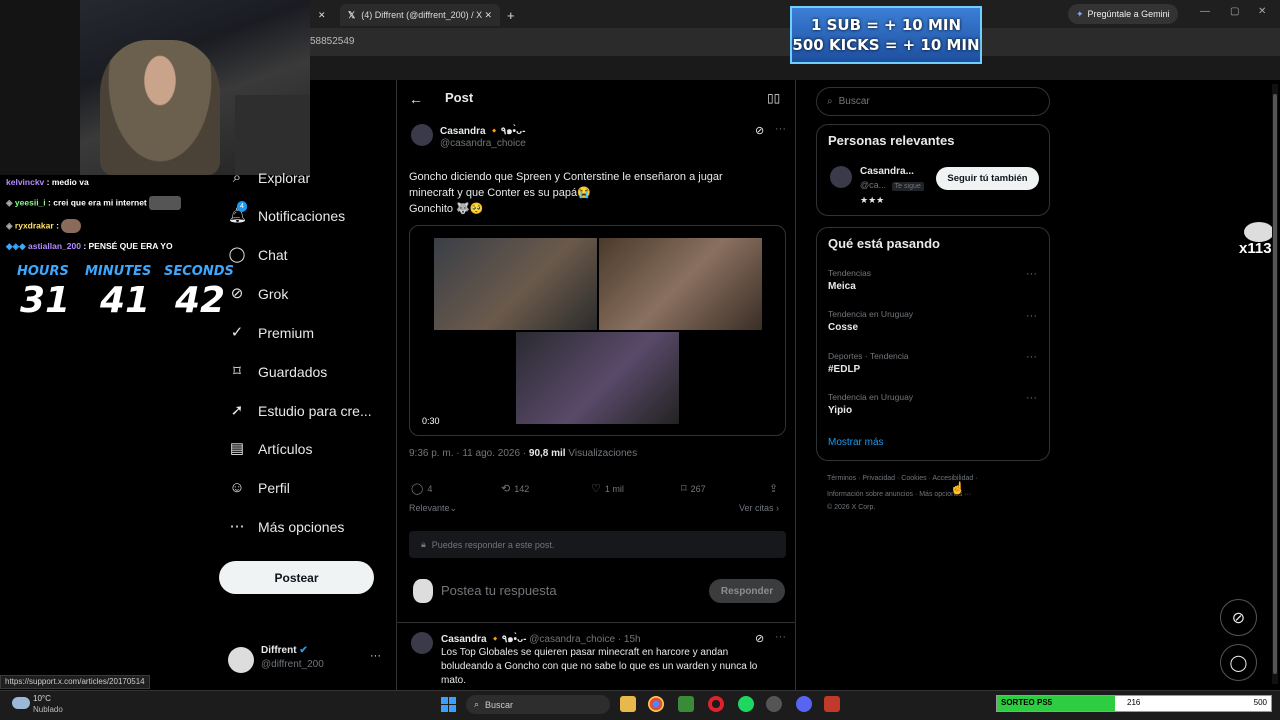 The width and height of the screenshot is (1280, 720). What do you see at coordinates (269, 178) in the screenshot?
I see `nav-explore: ⌕ Explorar` at bounding box center [269, 178].